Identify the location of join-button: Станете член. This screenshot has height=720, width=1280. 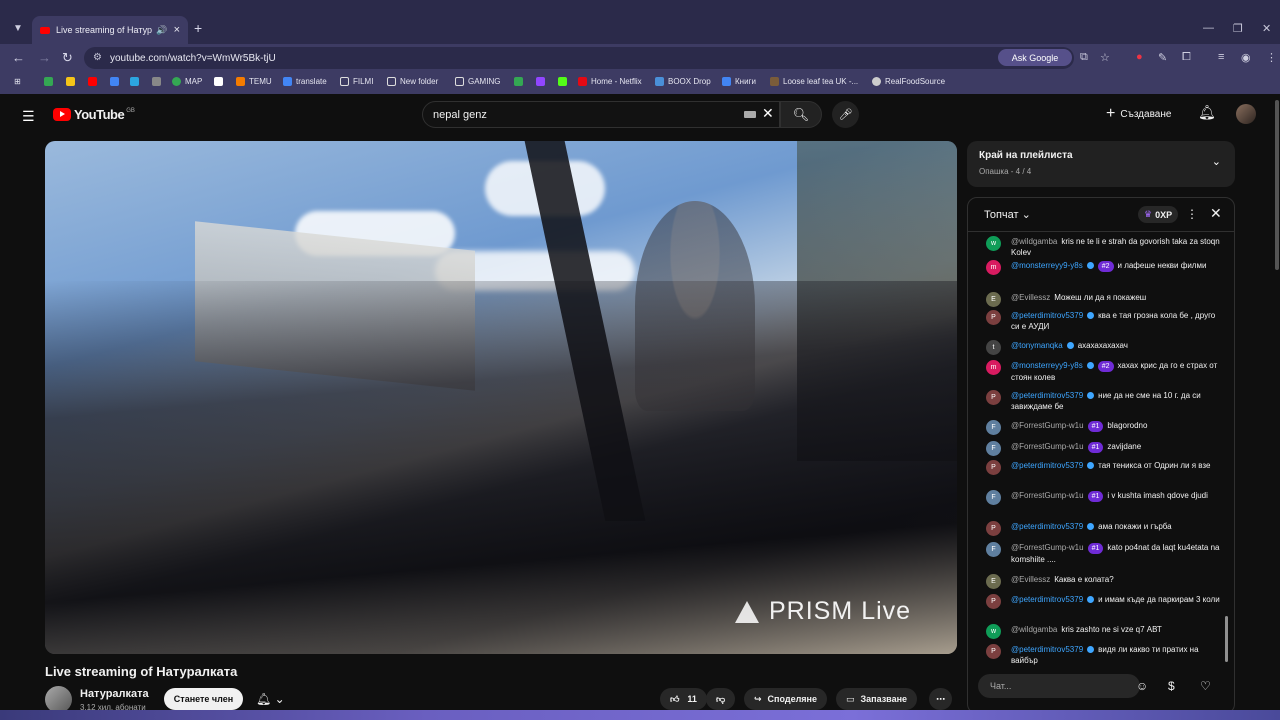
(203, 699).